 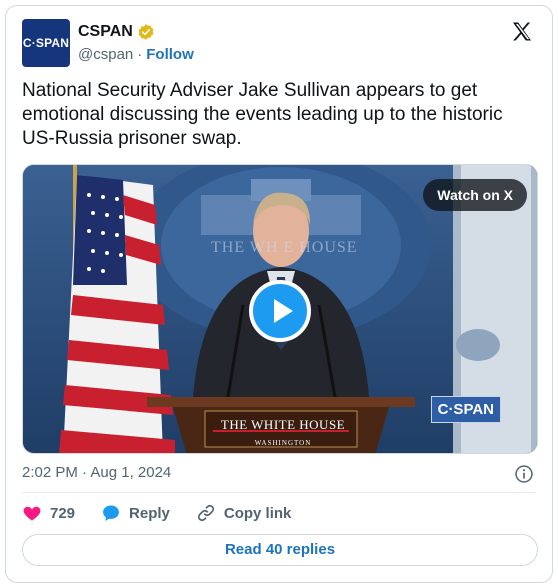 What do you see at coordinates (524, 474) in the screenshot?
I see `info-icon` at bounding box center [524, 474].